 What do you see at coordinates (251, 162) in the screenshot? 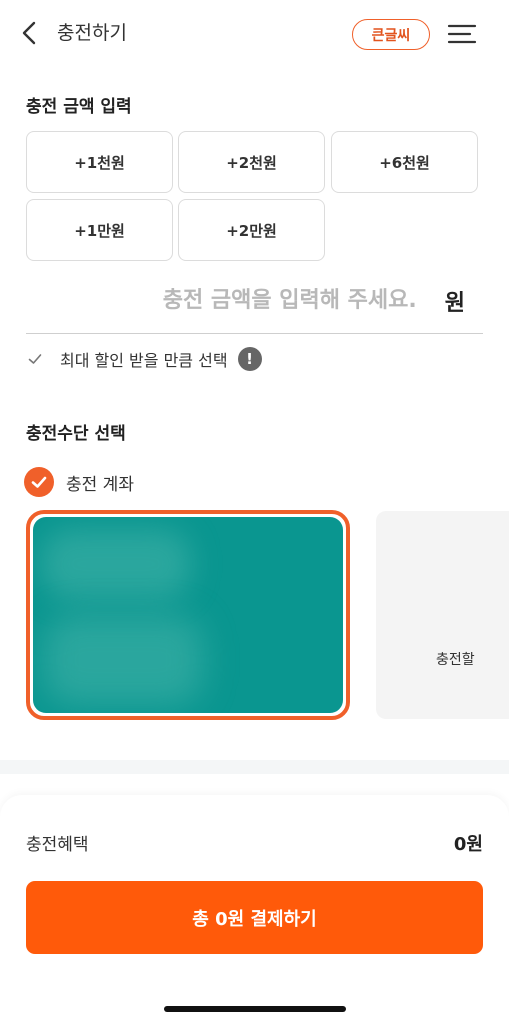
I see `quick-amount-2k-button: +2천원` at bounding box center [251, 162].